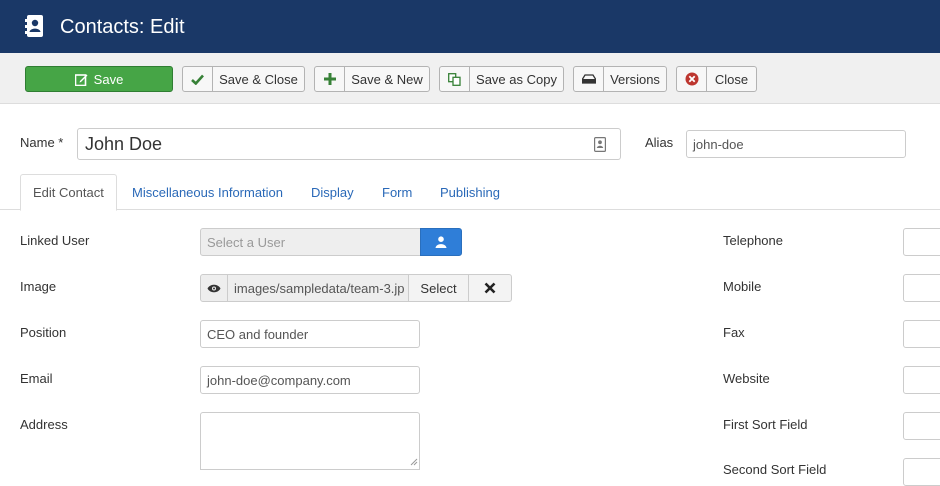 The height and width of the screenshot is (486, 940). I want to click on save-close-label: Save & Close, so click(258, 79).